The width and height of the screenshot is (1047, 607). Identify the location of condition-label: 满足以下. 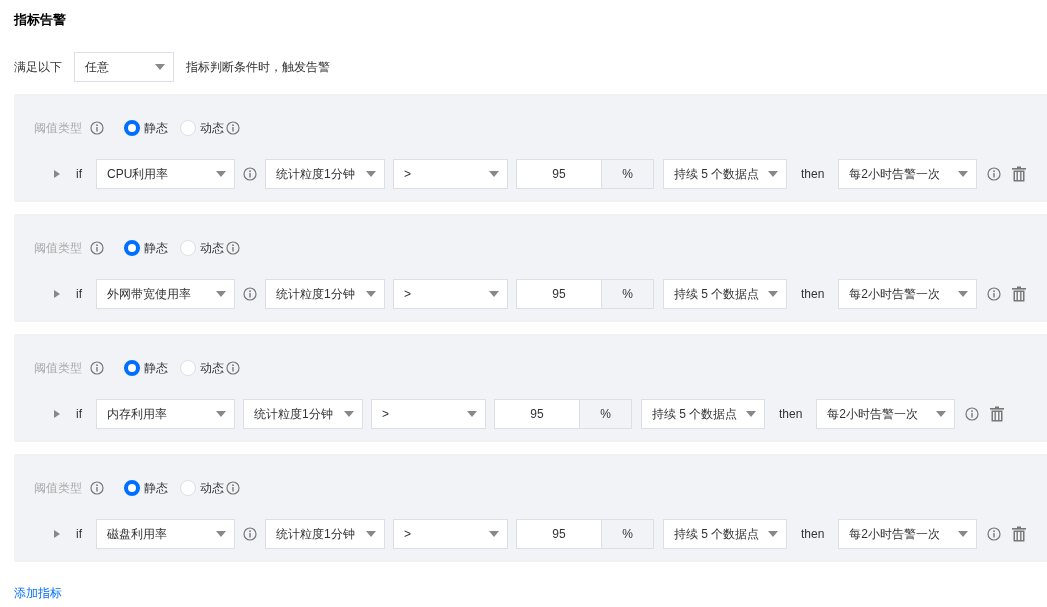
(38, 67).